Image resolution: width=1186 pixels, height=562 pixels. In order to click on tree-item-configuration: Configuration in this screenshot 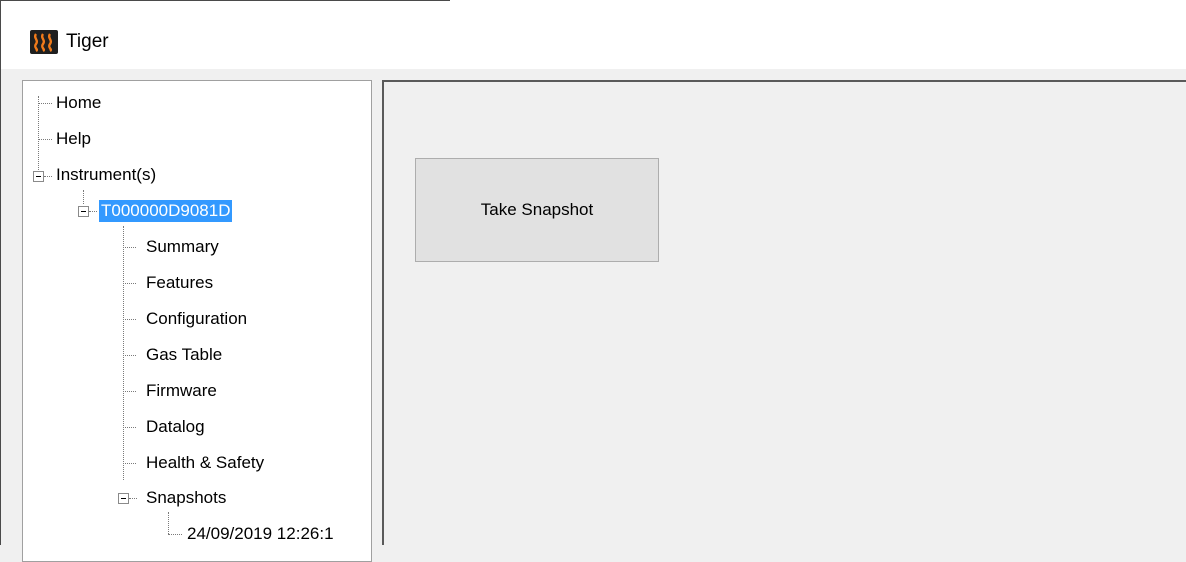, I will do `click(196, 319)`.